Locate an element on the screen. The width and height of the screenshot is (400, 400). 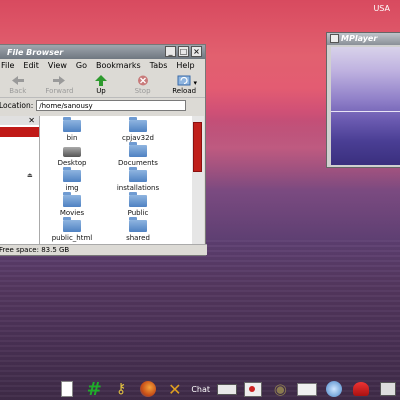
file-item-label: Public is located at coordinates (138, 213).